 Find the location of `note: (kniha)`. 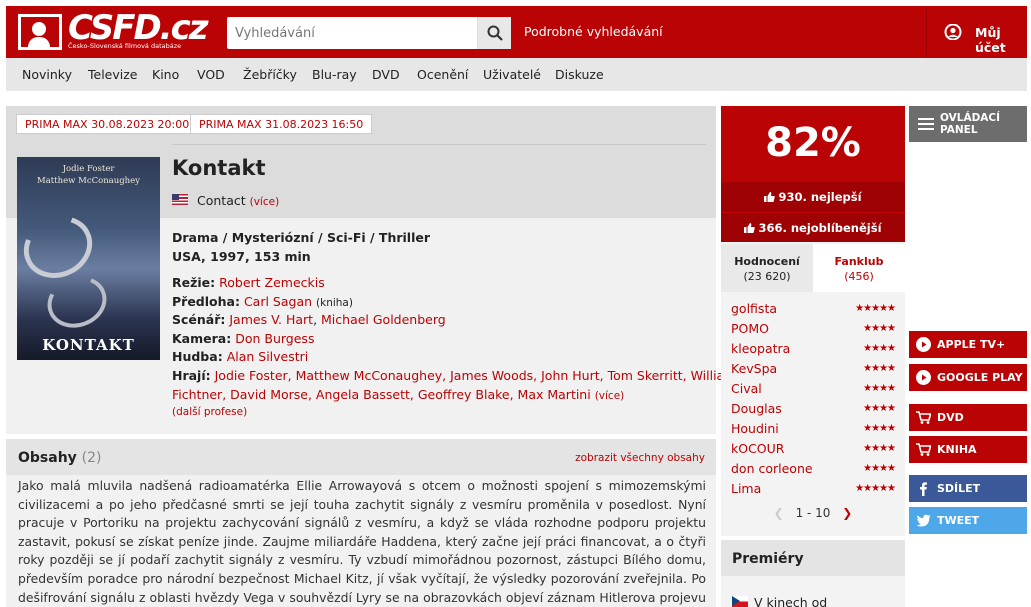

note: (kniha) is located at coordinates (334, 303).